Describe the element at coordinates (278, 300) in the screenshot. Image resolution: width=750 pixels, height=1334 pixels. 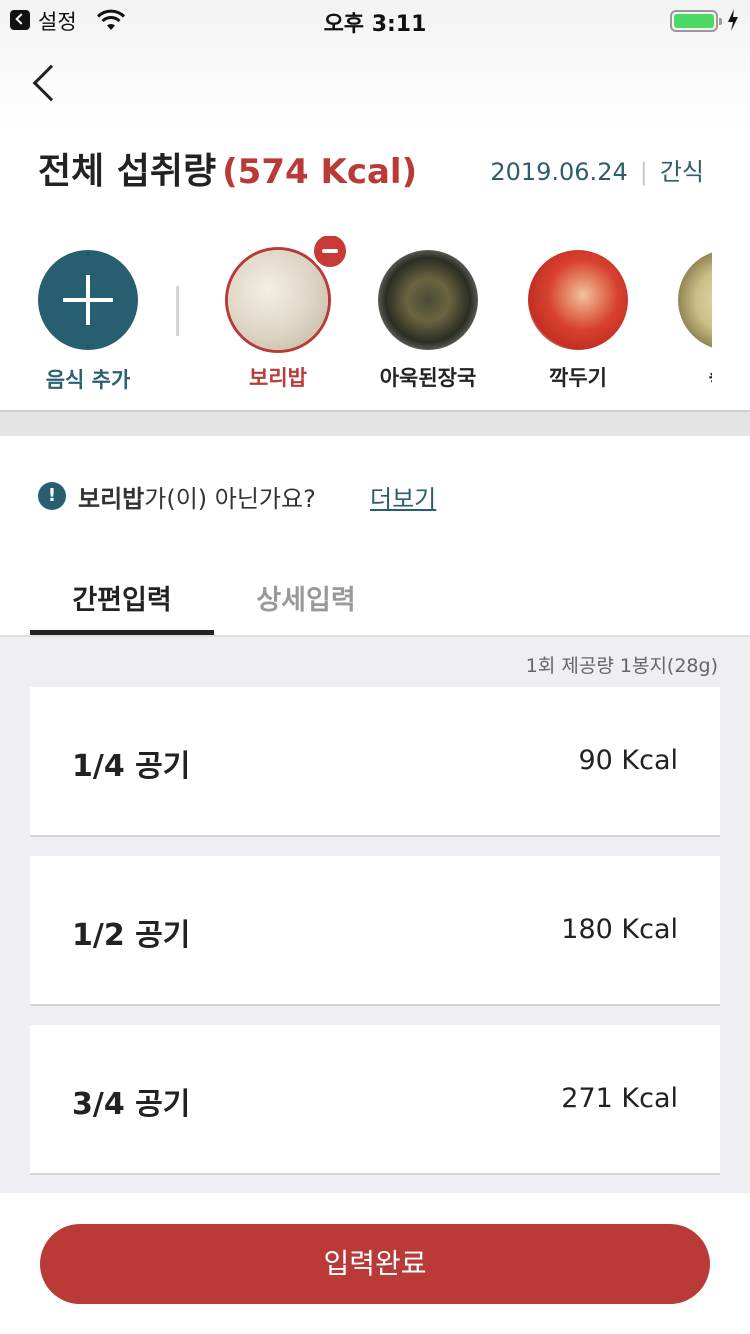
I see `barley-rice-photo` at that location.